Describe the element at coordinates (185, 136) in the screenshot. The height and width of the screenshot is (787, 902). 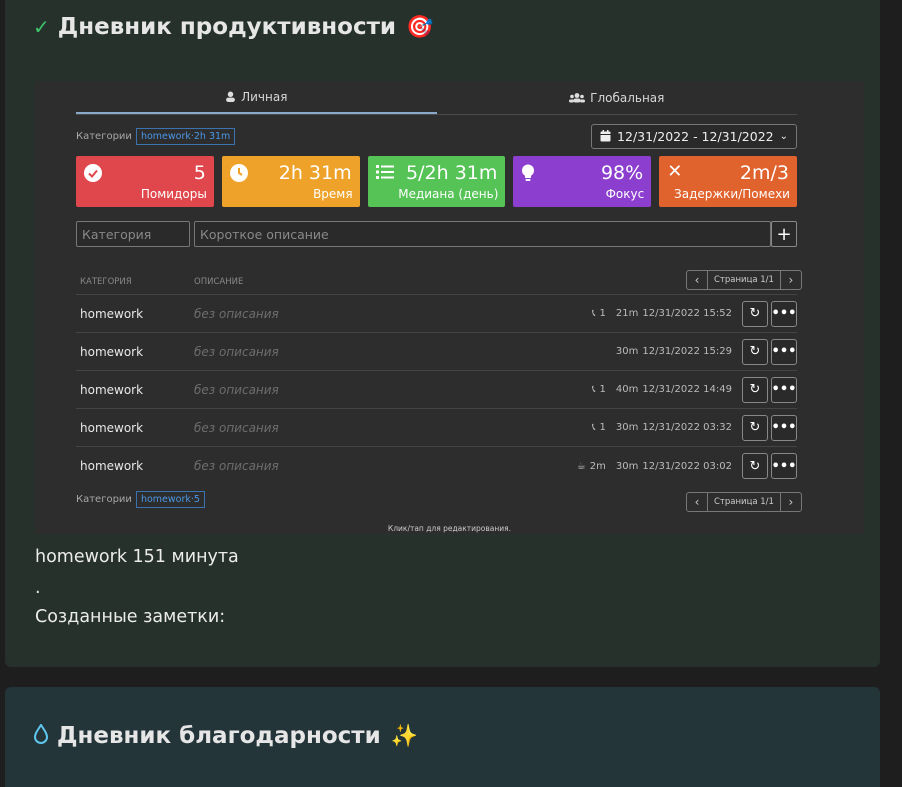
I see `category-chip: homework·2h 31m` at that location.